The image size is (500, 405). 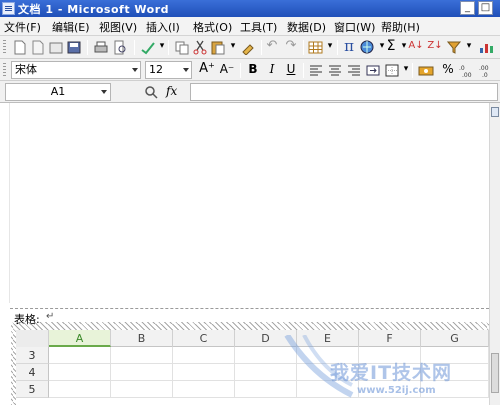 I want to click on pi-formula-icon: π, so click(x=349, y=46).